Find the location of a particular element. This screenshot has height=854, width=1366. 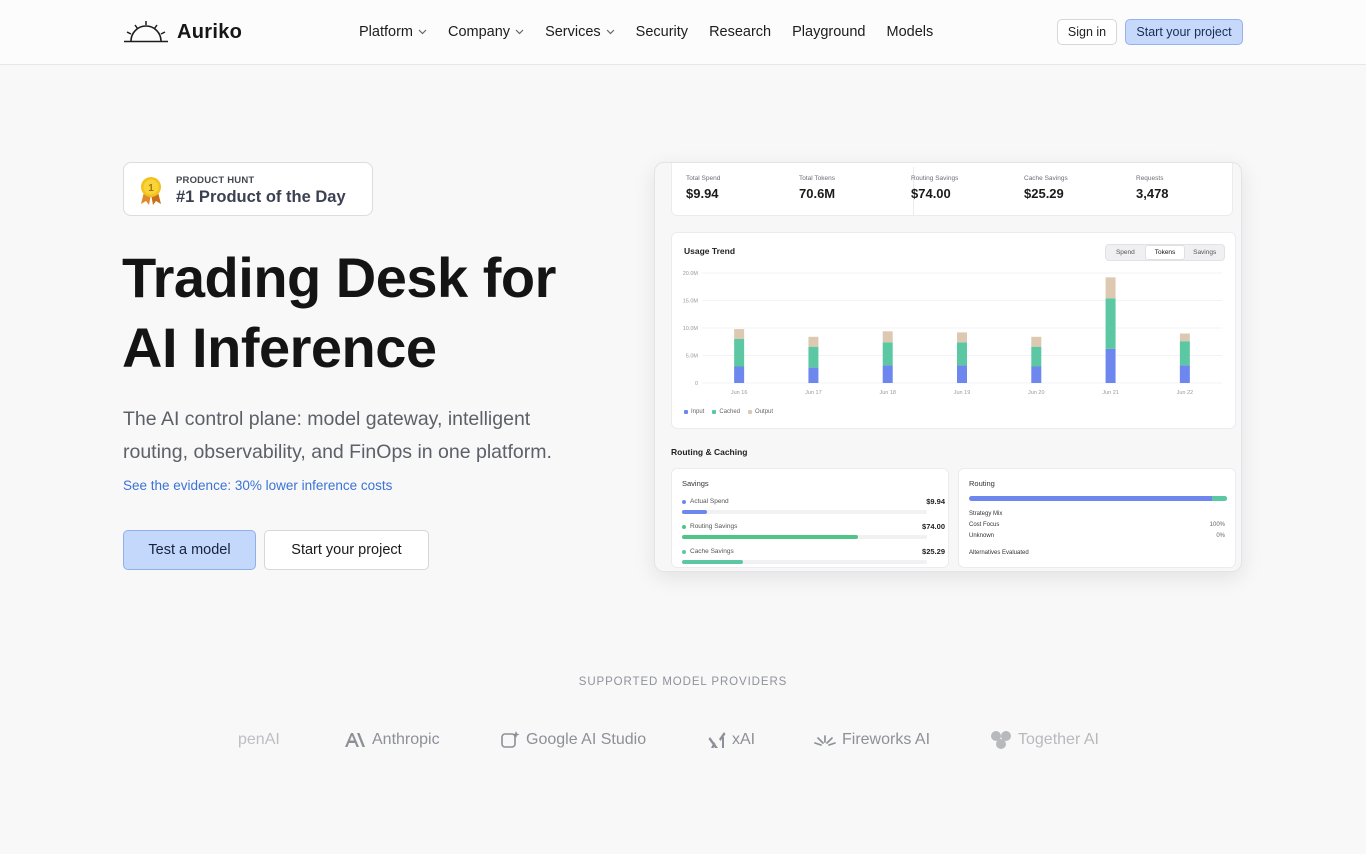

stat-total-tokens: Total Tokens 70.6M is located at coordinates (817, 188).